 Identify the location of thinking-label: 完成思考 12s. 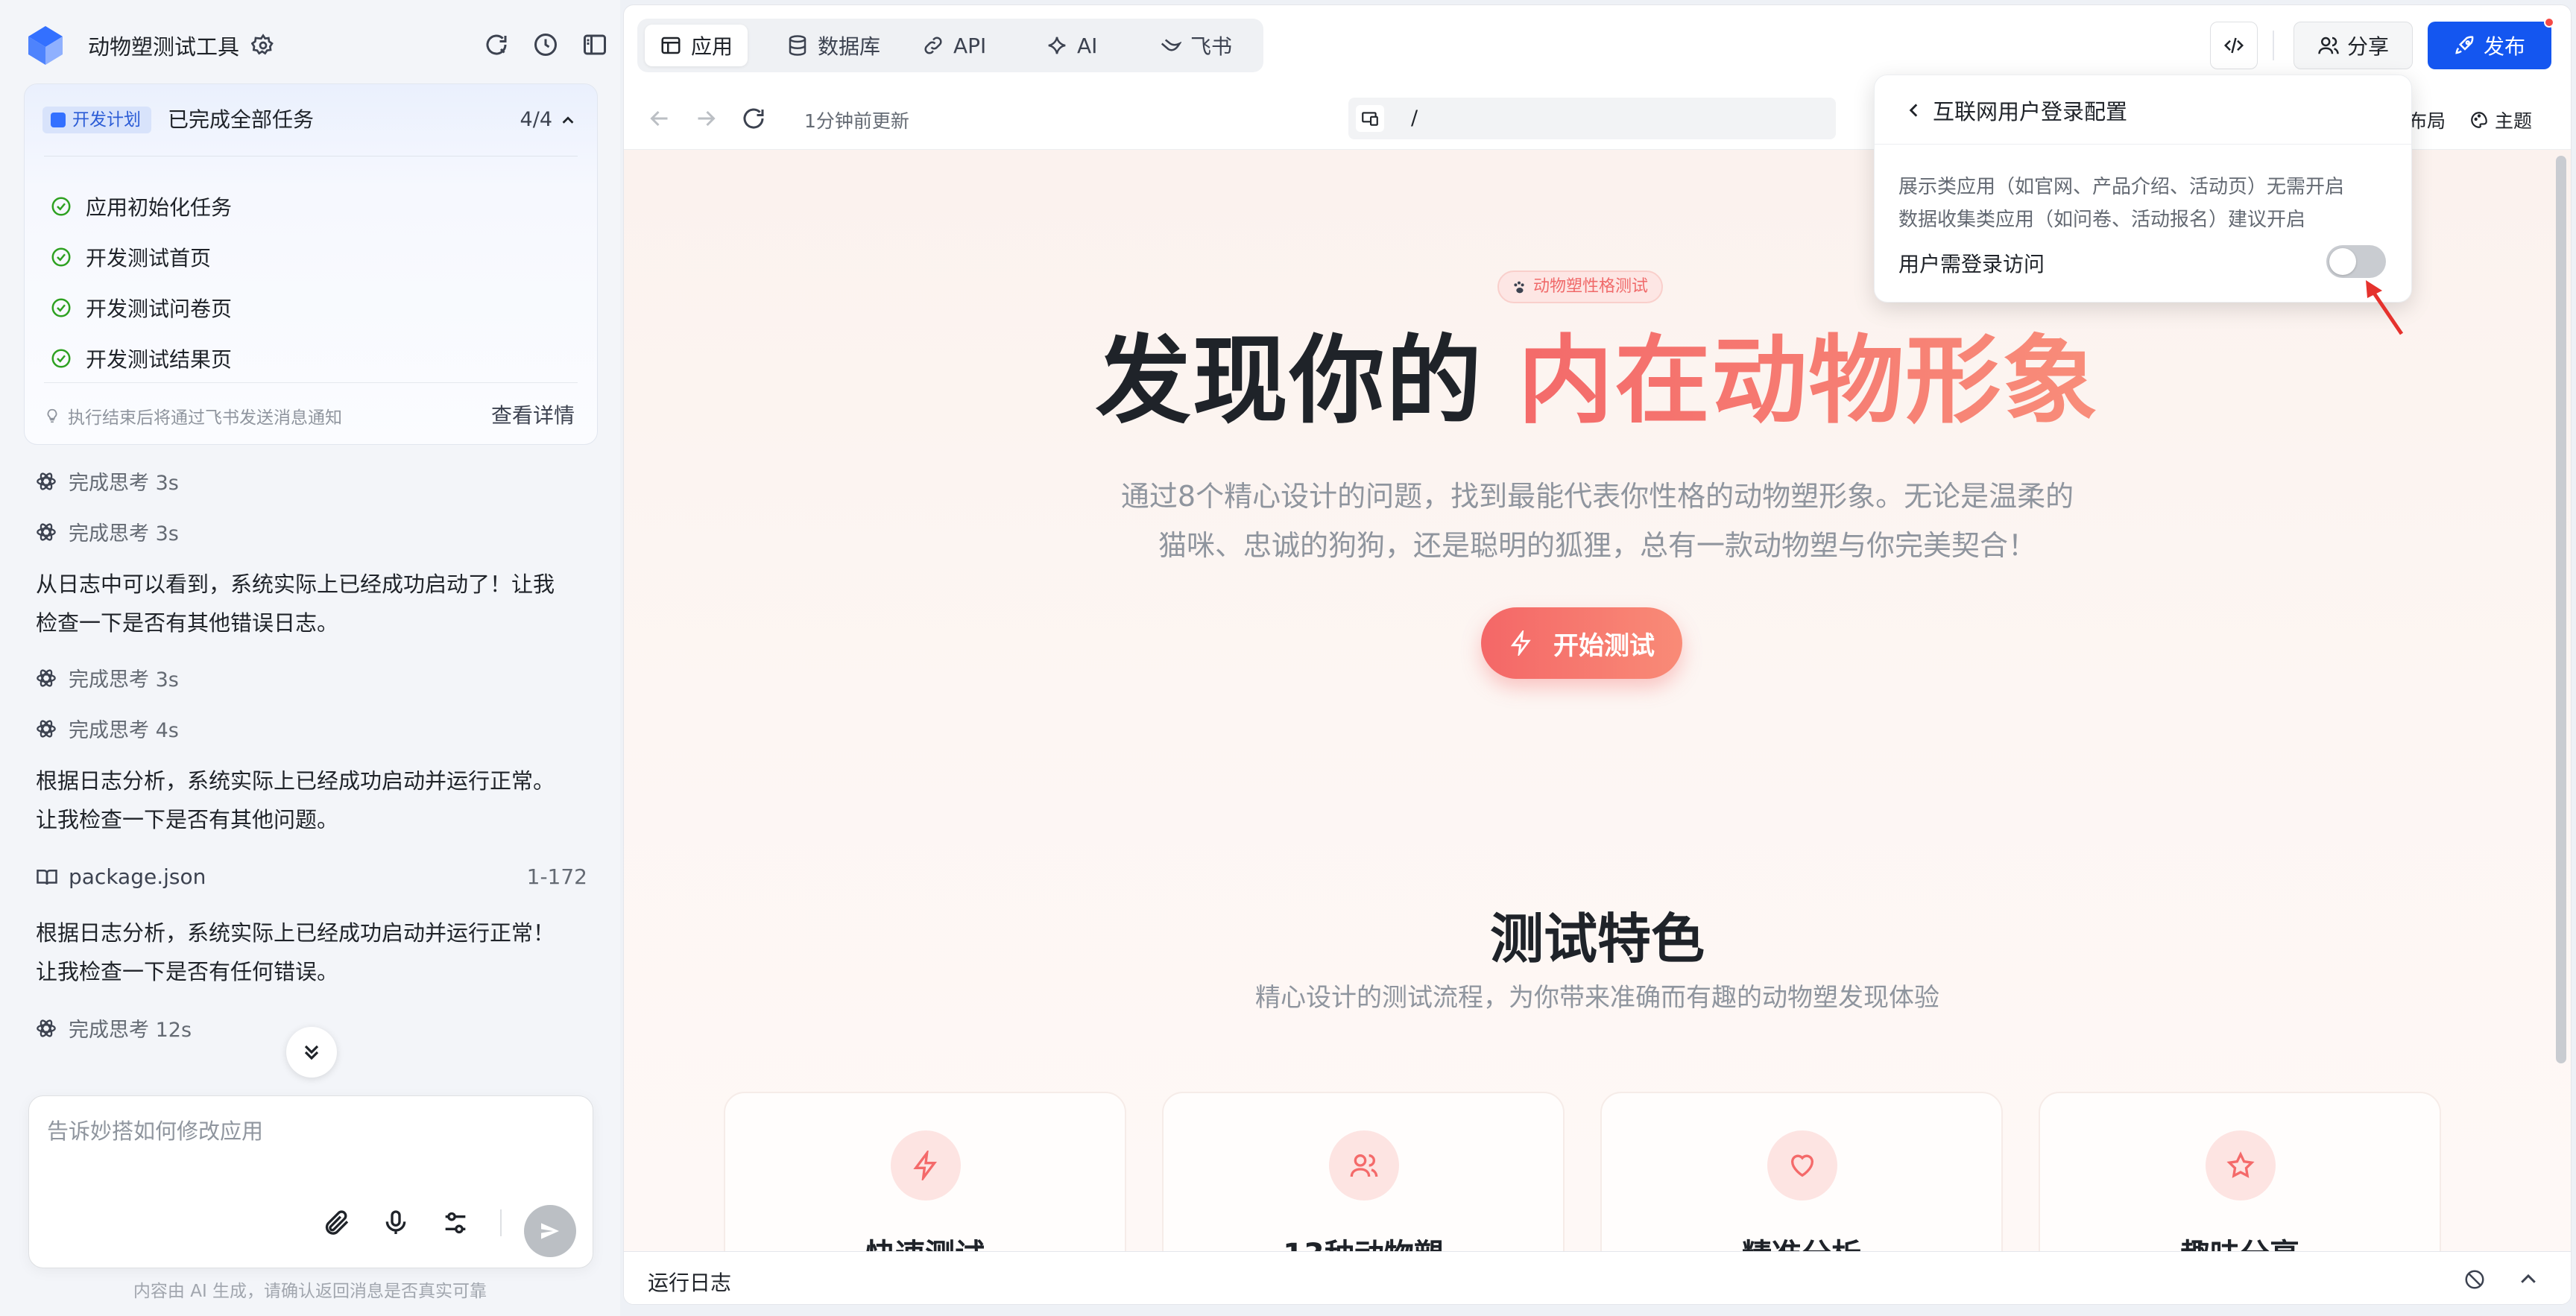
(130, 1031).